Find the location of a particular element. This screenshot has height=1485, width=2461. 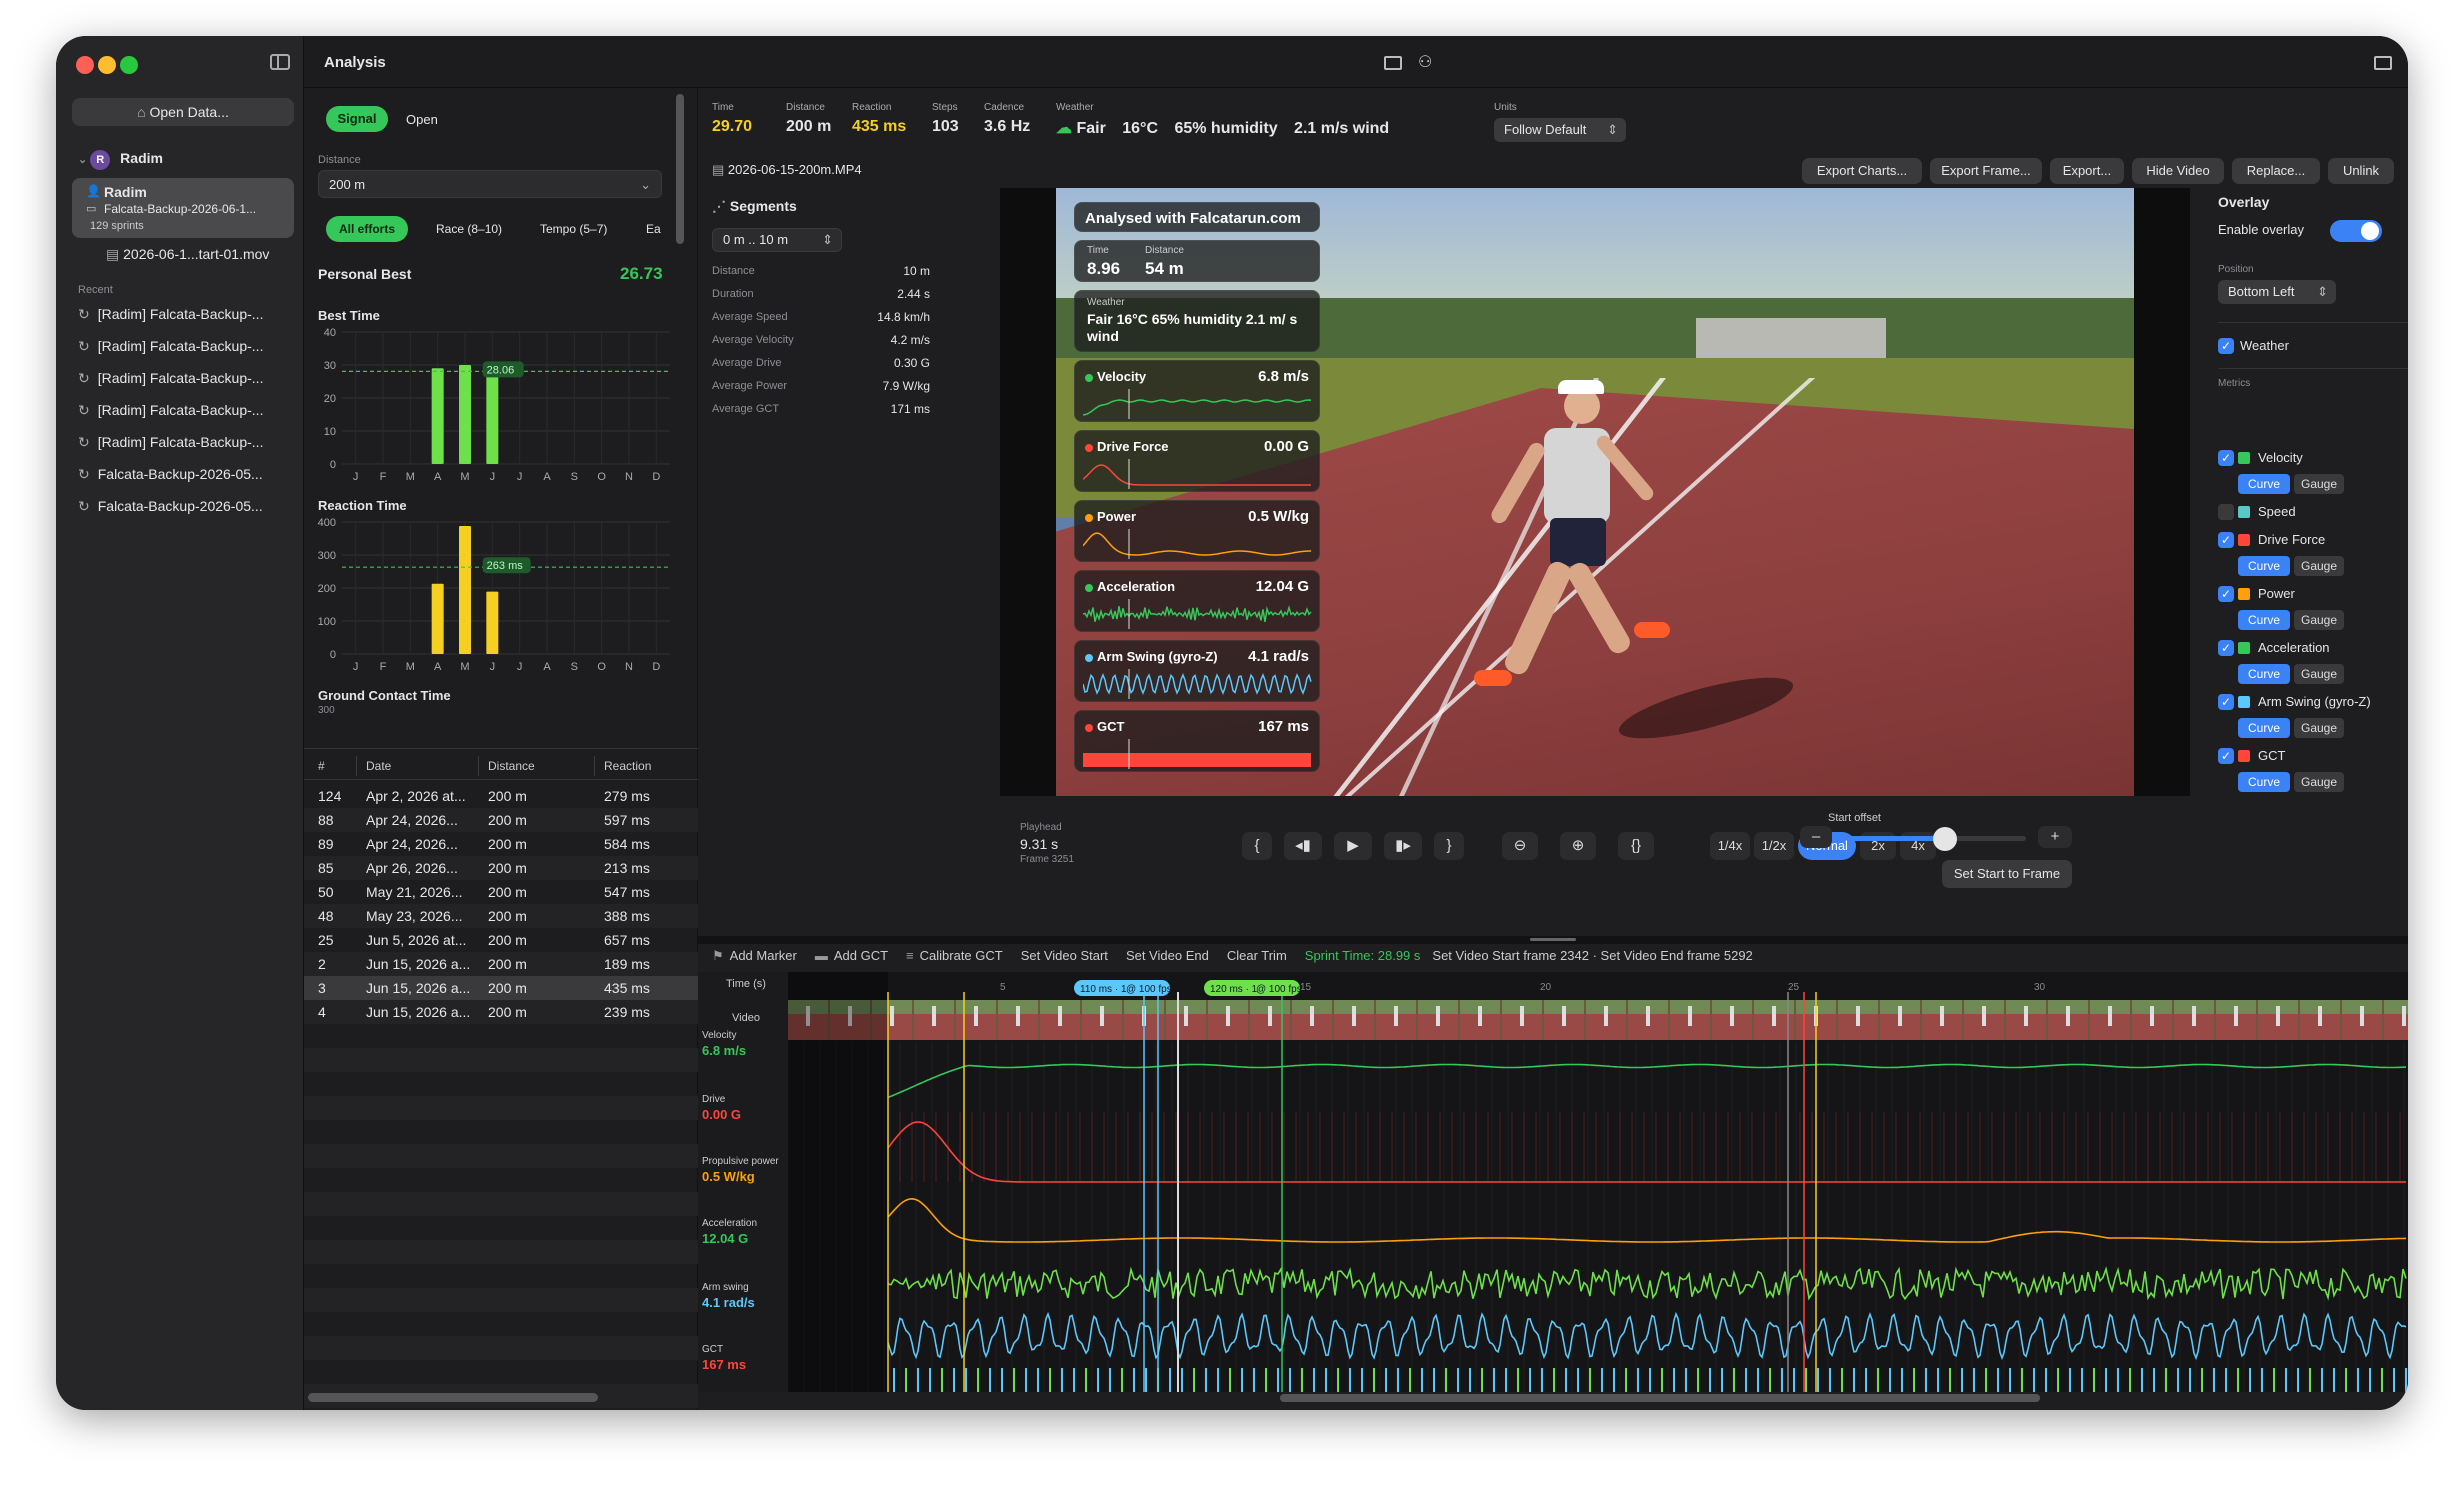

play-icon: ▶ is located at coordinates (1353, 846).